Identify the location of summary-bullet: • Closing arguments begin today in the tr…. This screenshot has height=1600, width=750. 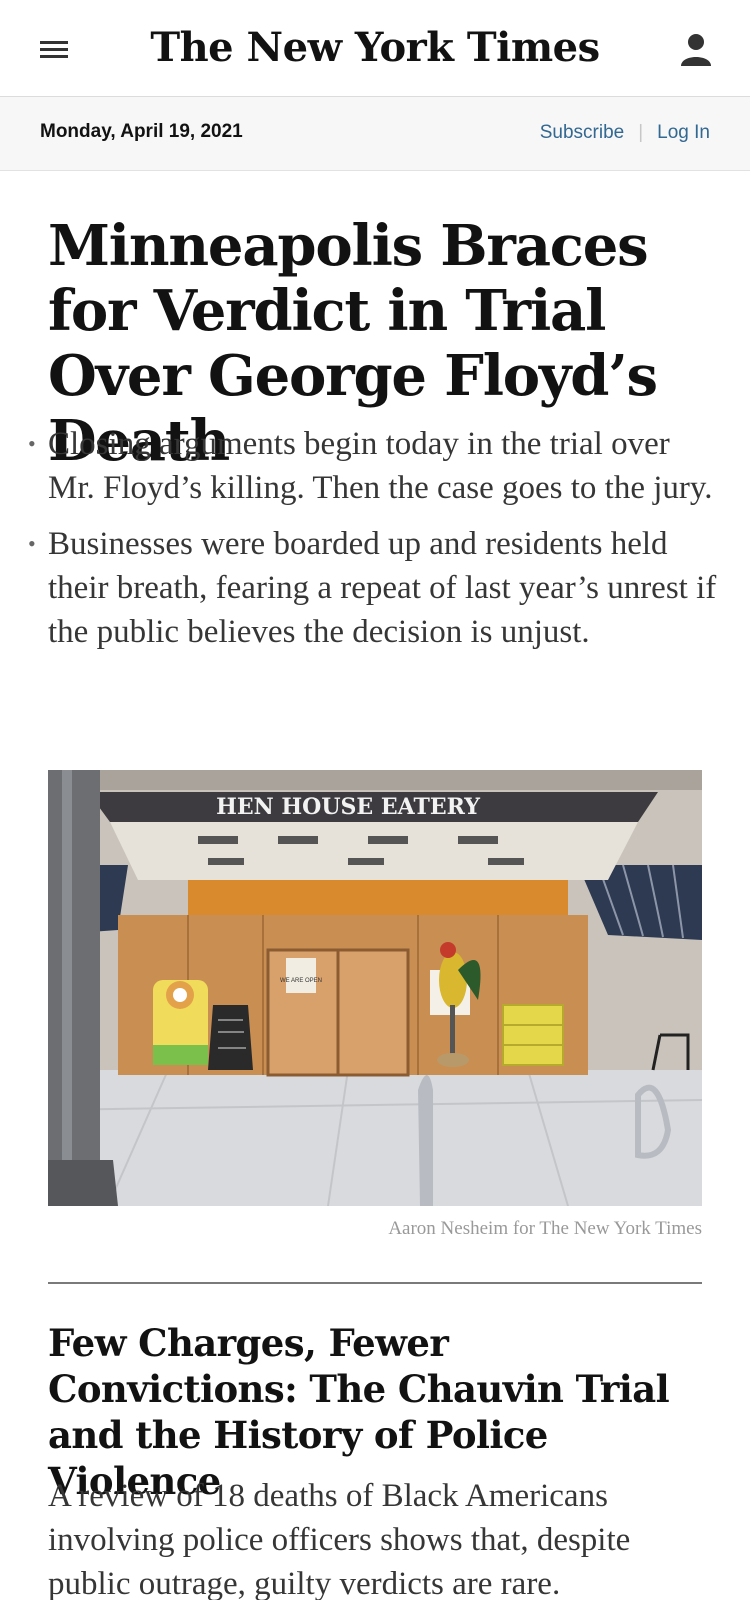
(373, 466).